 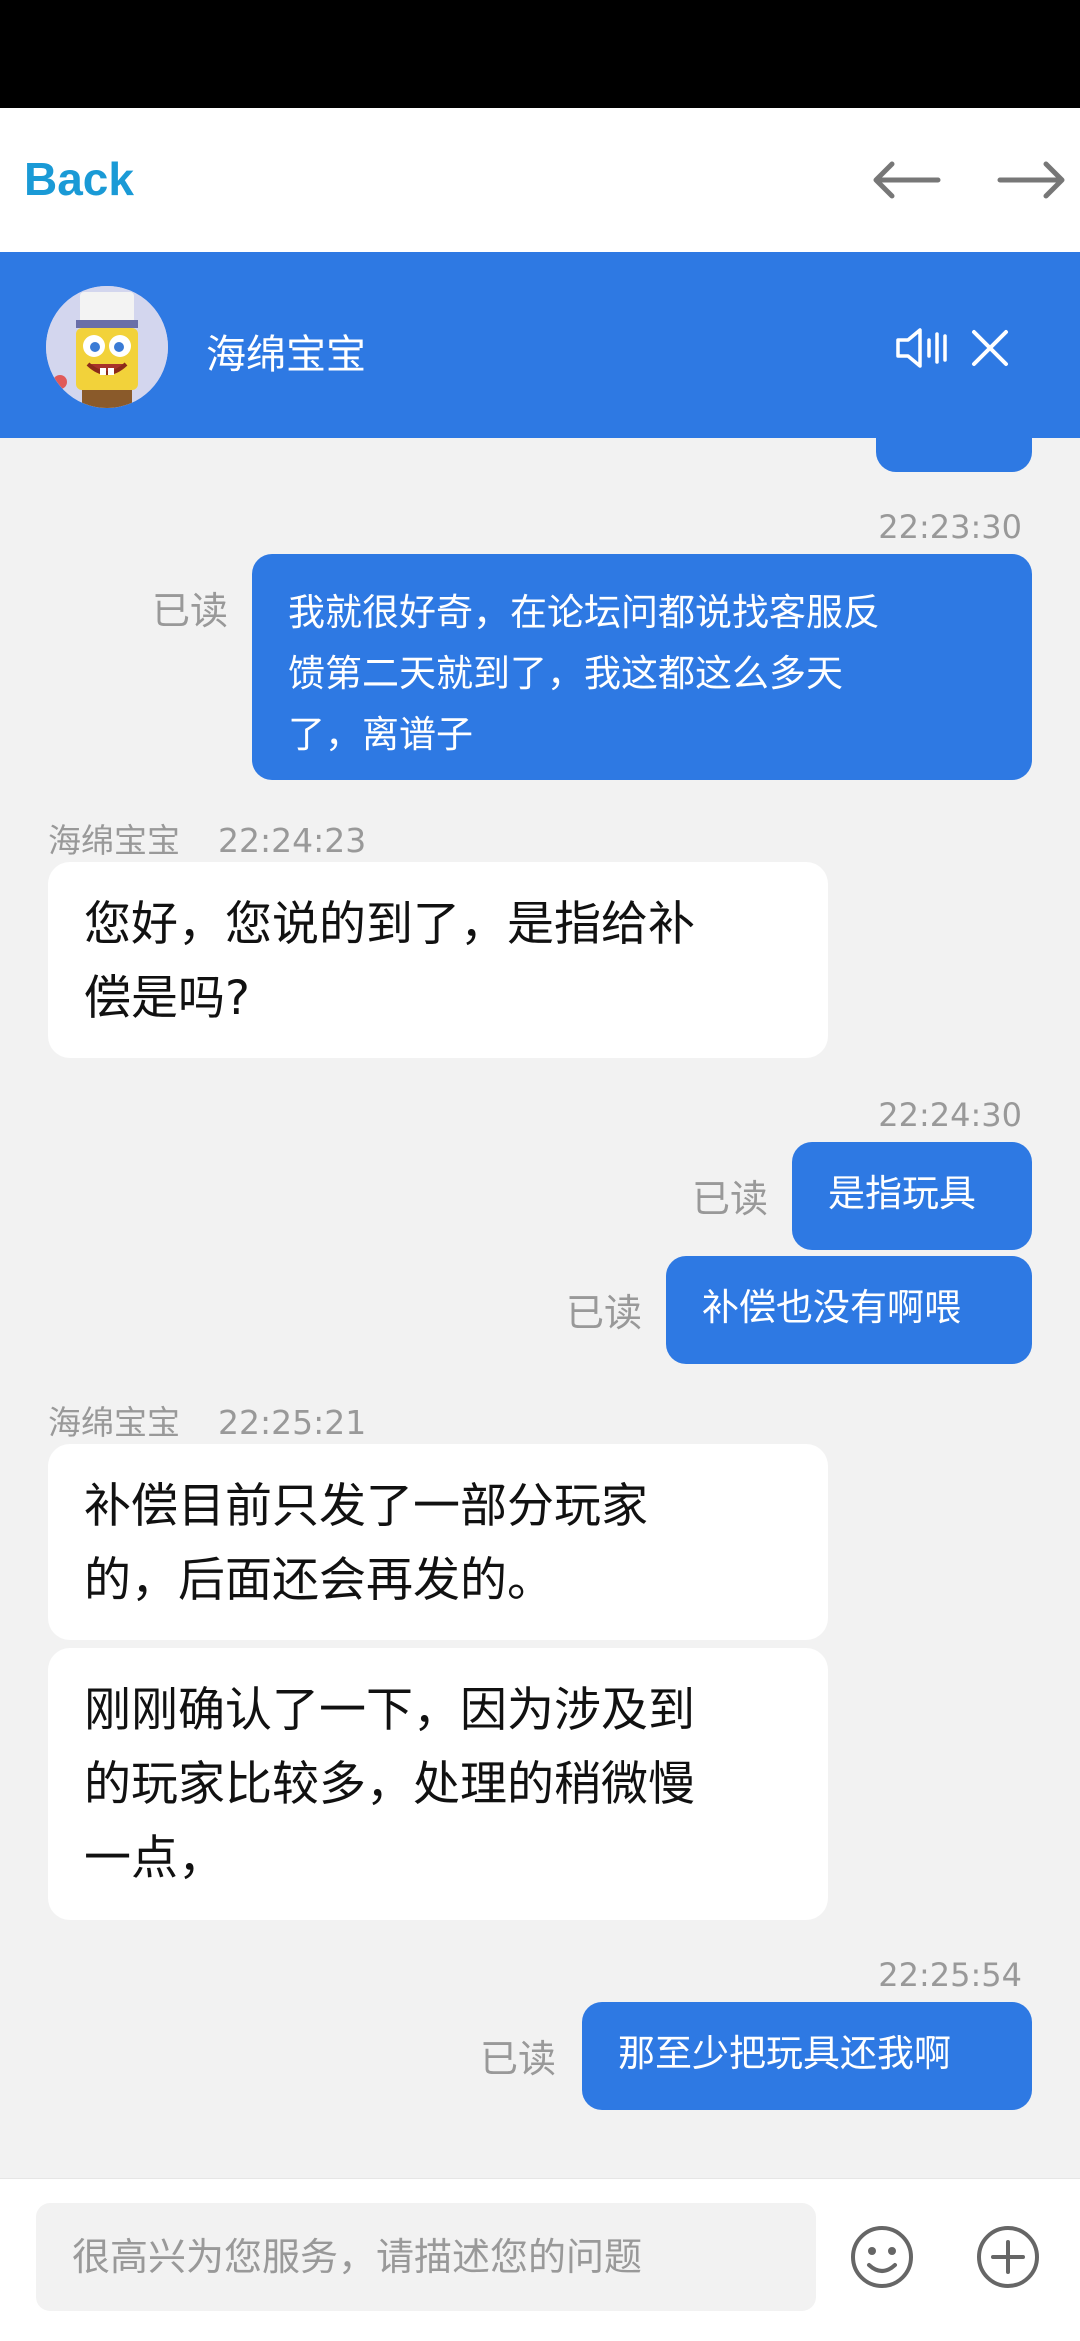 What do you see at coordinates (950, 1975) in the screenshot?
I see `message-time: 22:25:54` at bounding box center [950, 1975].